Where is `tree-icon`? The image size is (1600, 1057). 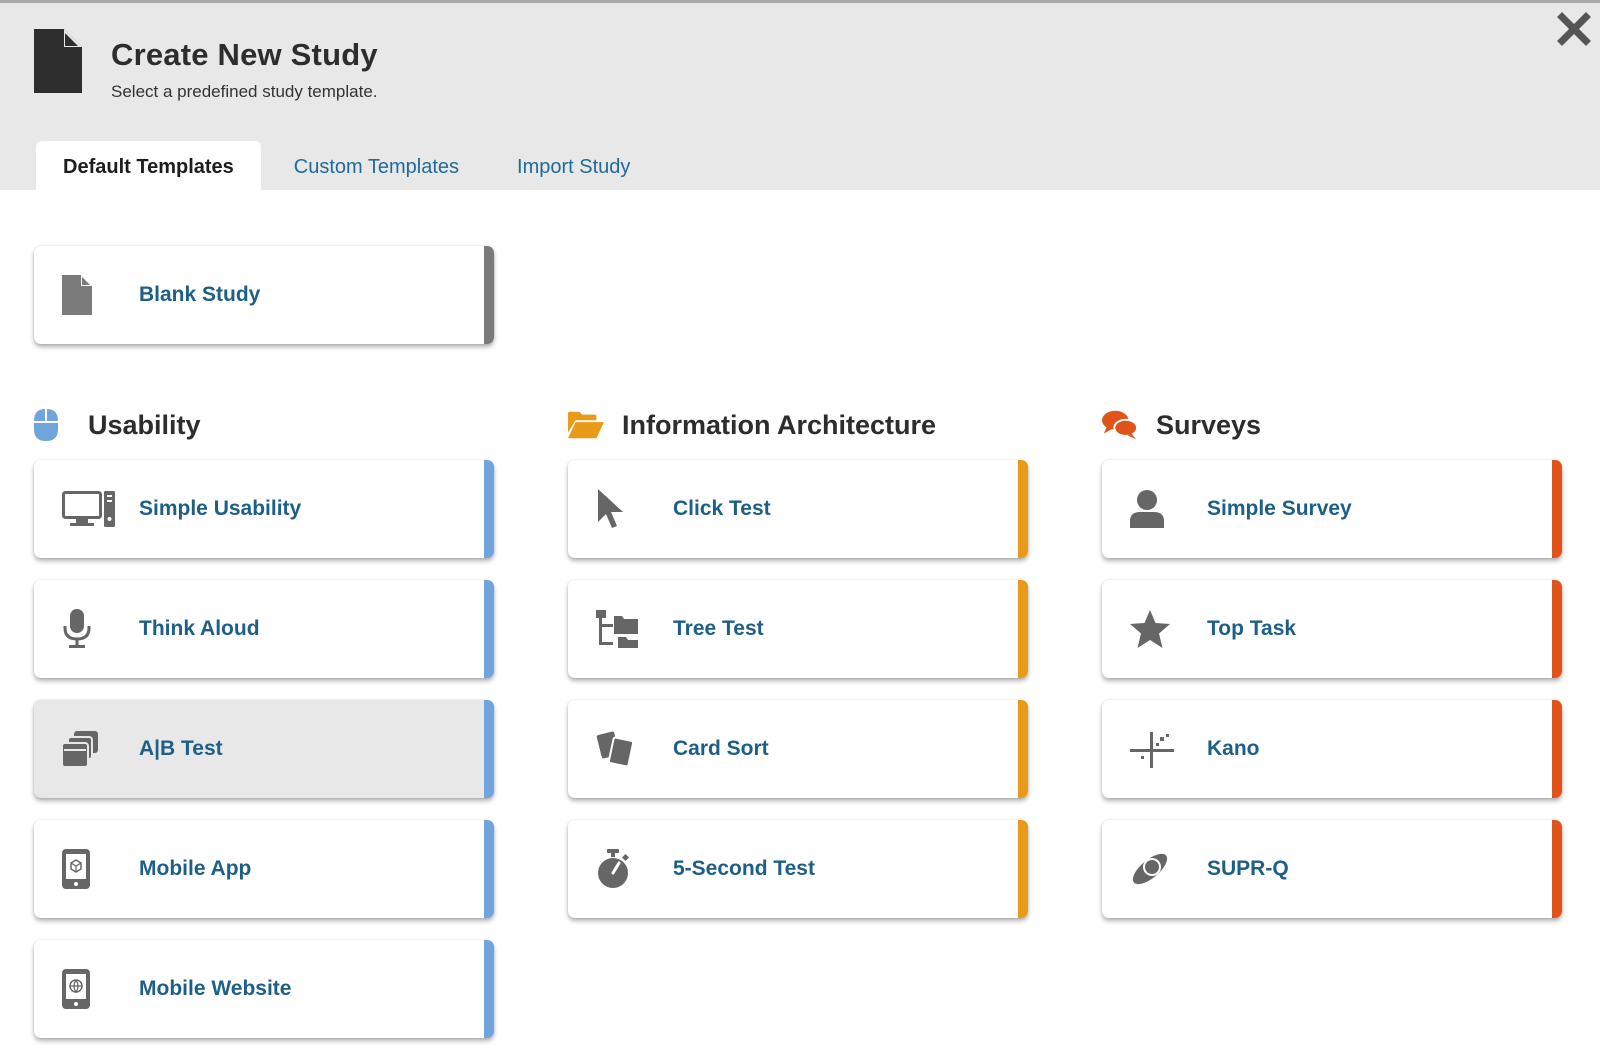
tree-icon is located at coordinates (624, 629).